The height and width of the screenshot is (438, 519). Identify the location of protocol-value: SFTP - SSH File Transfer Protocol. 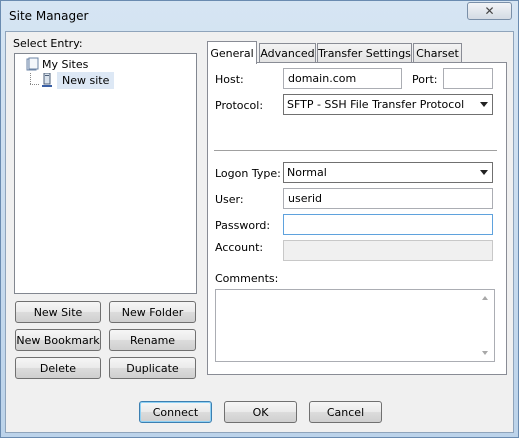
(376, 104).